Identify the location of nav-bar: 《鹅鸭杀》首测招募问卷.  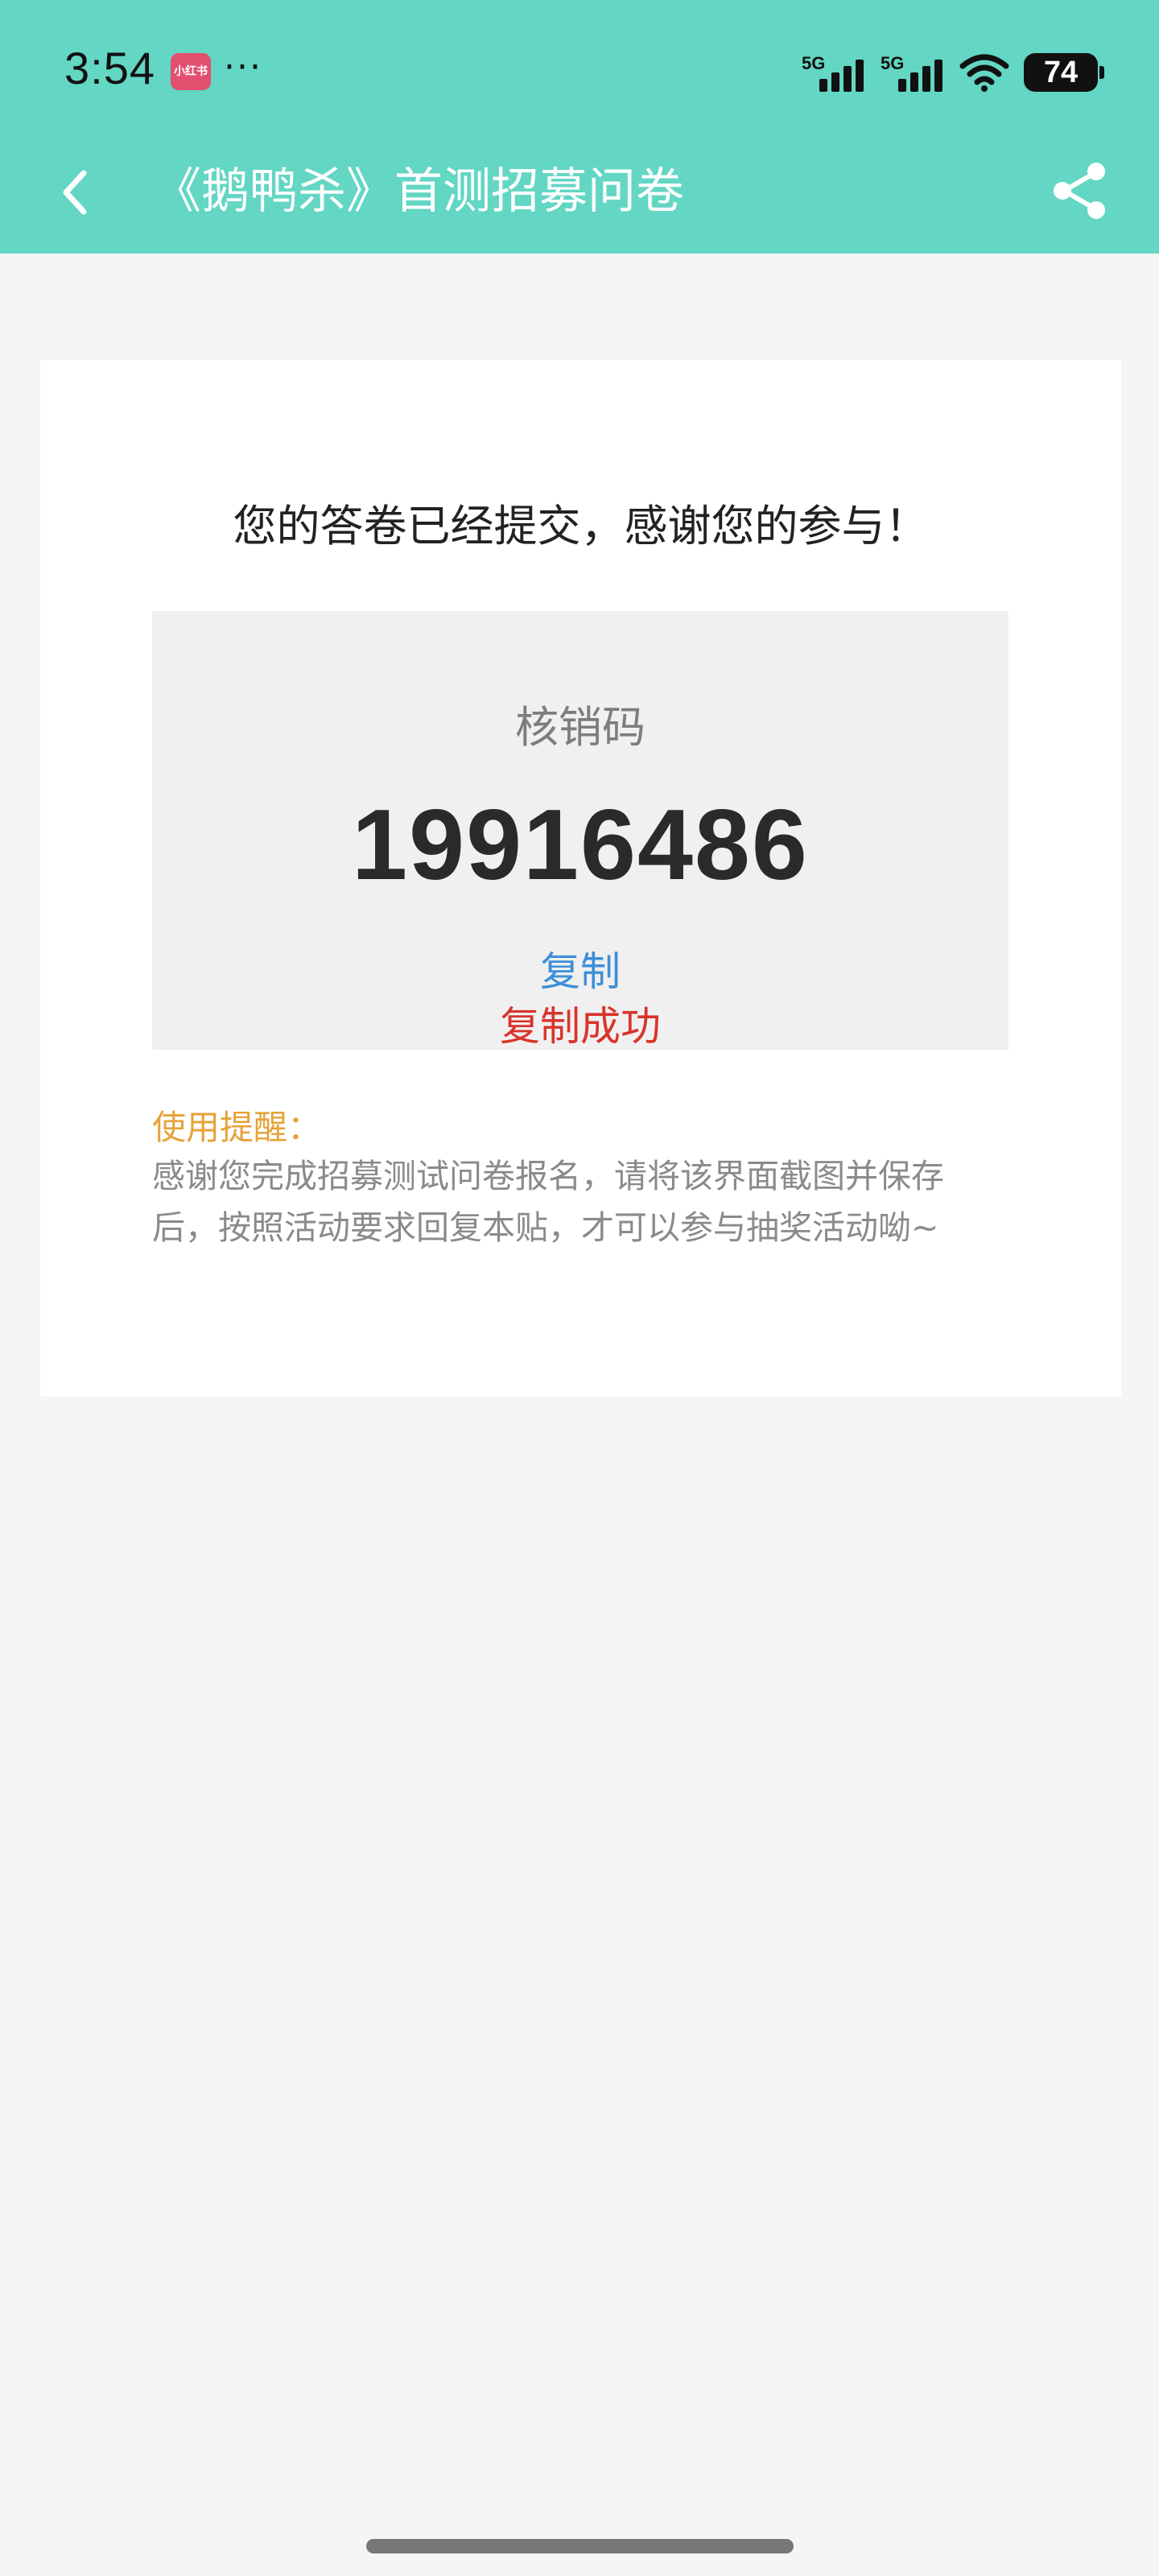
(579, 193).